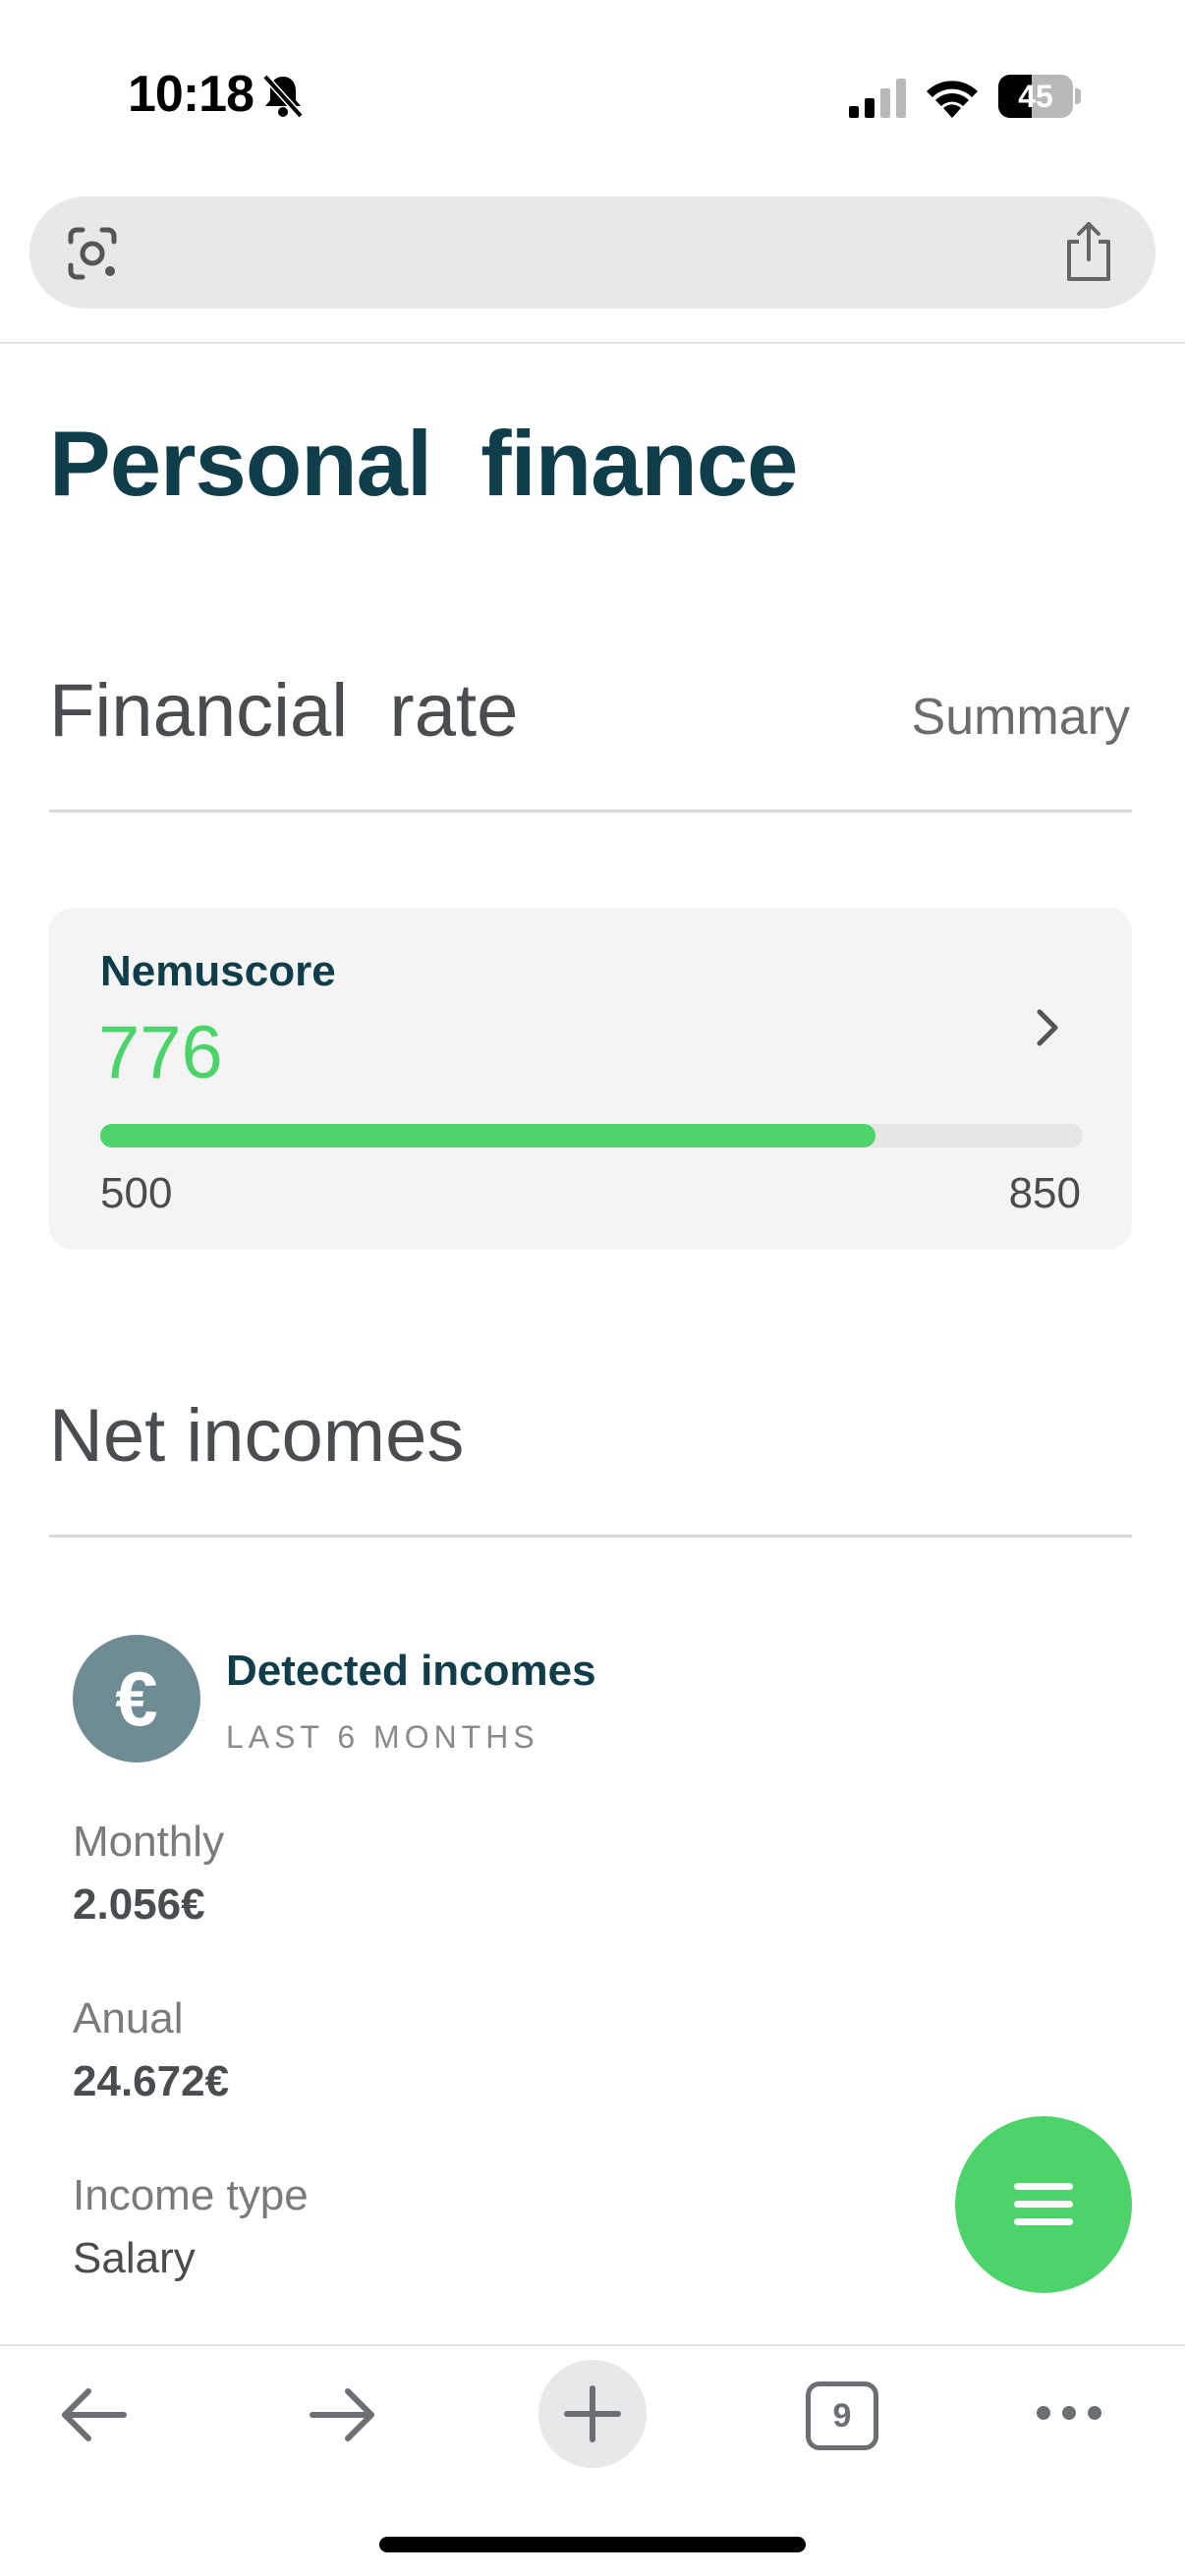  Describe the element at coordinates (424, 463) in the screenshot. I see `page-title: Personal finance` at that location.